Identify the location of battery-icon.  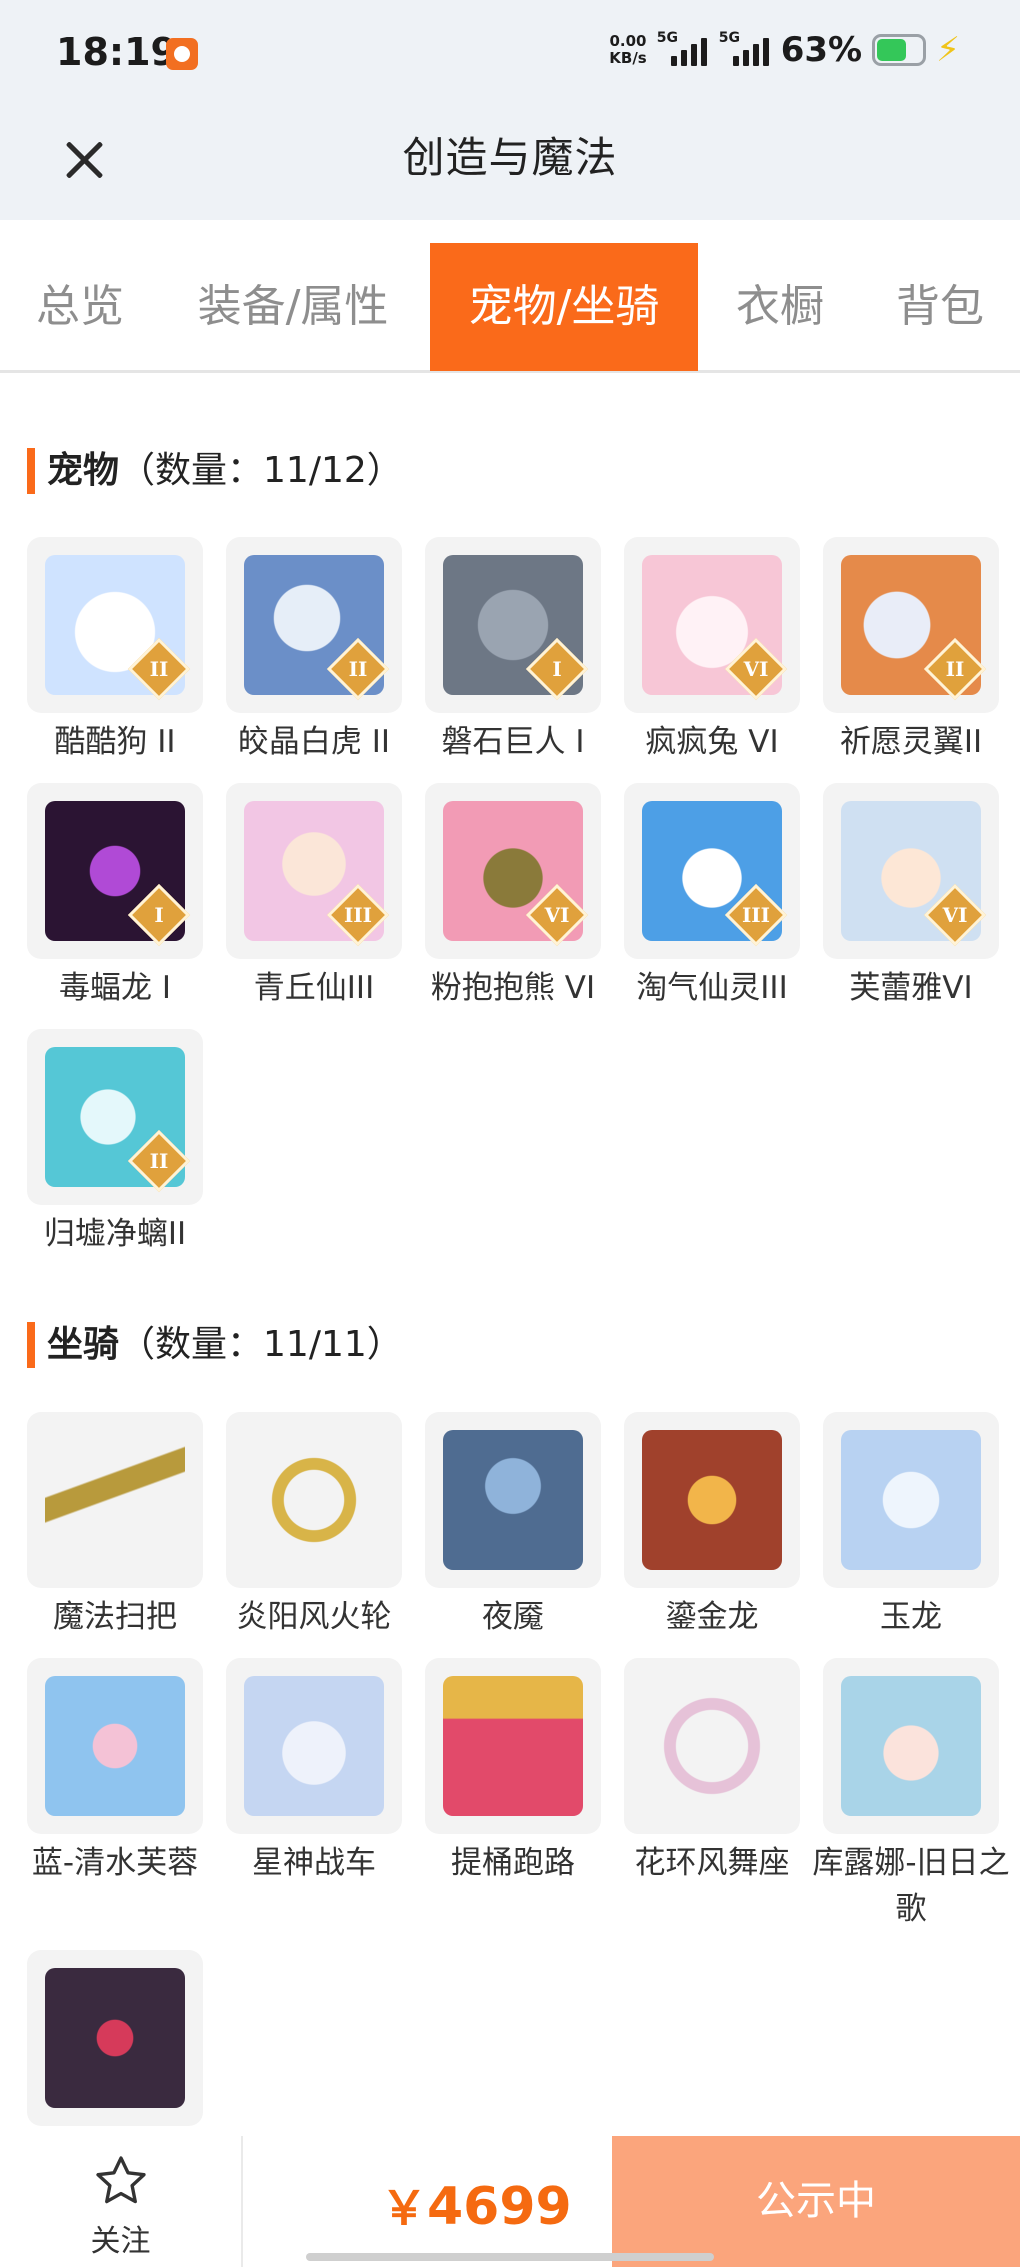
(899, 50).